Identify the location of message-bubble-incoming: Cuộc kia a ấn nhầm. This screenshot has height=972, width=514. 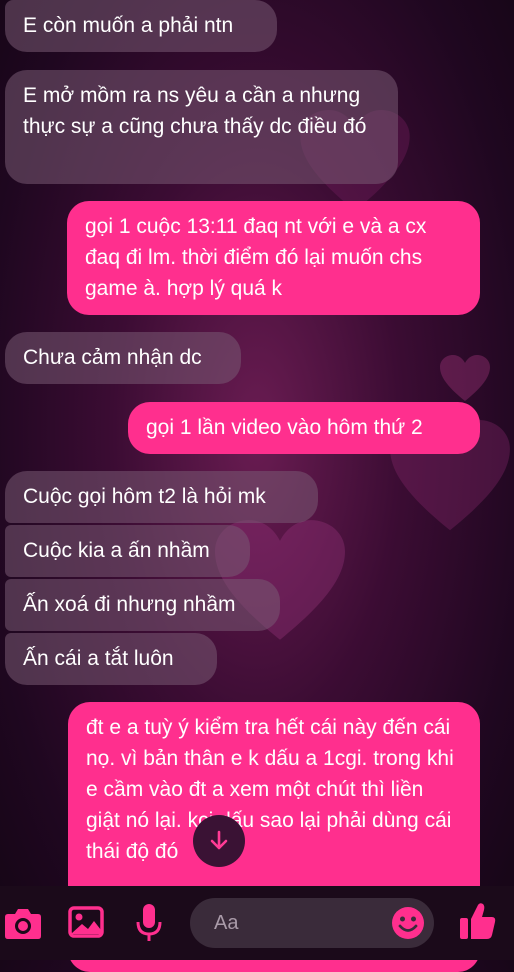
(127, 551).